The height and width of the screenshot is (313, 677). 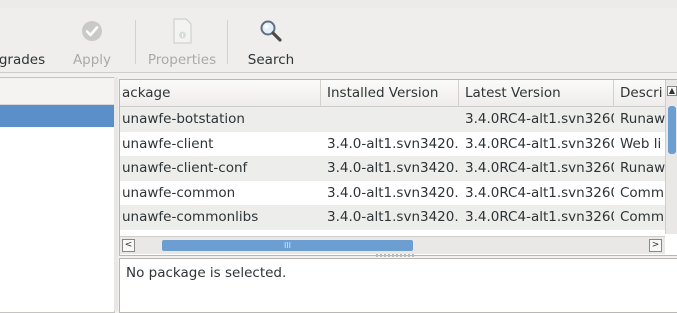 What do you see at coordinates (396, 255) in the screenshot?
I see `splitter-grip` at bounding box center [396, 255].